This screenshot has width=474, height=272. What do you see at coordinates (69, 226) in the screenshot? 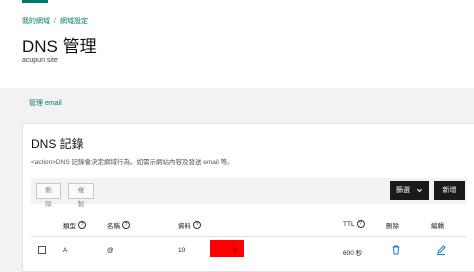
I see `column-type-label: 類型` at bounding box center [69, 226].